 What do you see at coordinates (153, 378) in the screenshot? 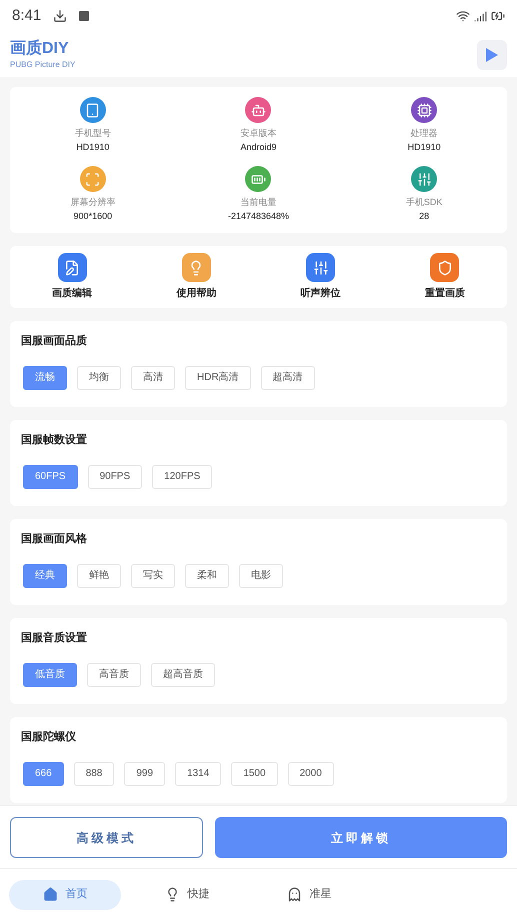
I see `option-chip: 高清` at bounding box center [153, 378].